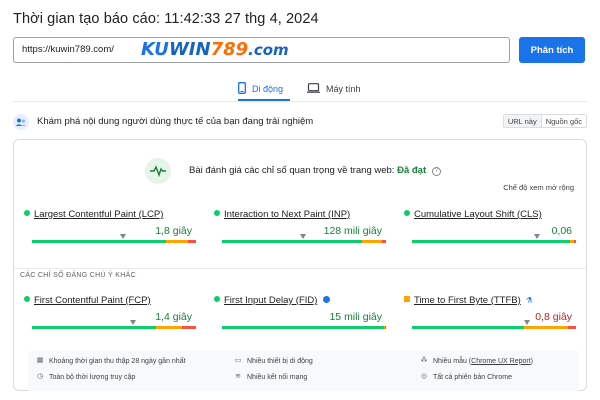 This screenshot has width=600, height=400. Describe the element at coordinates (300, 101) in the screenshot. I see `tabs-divider` at that location.